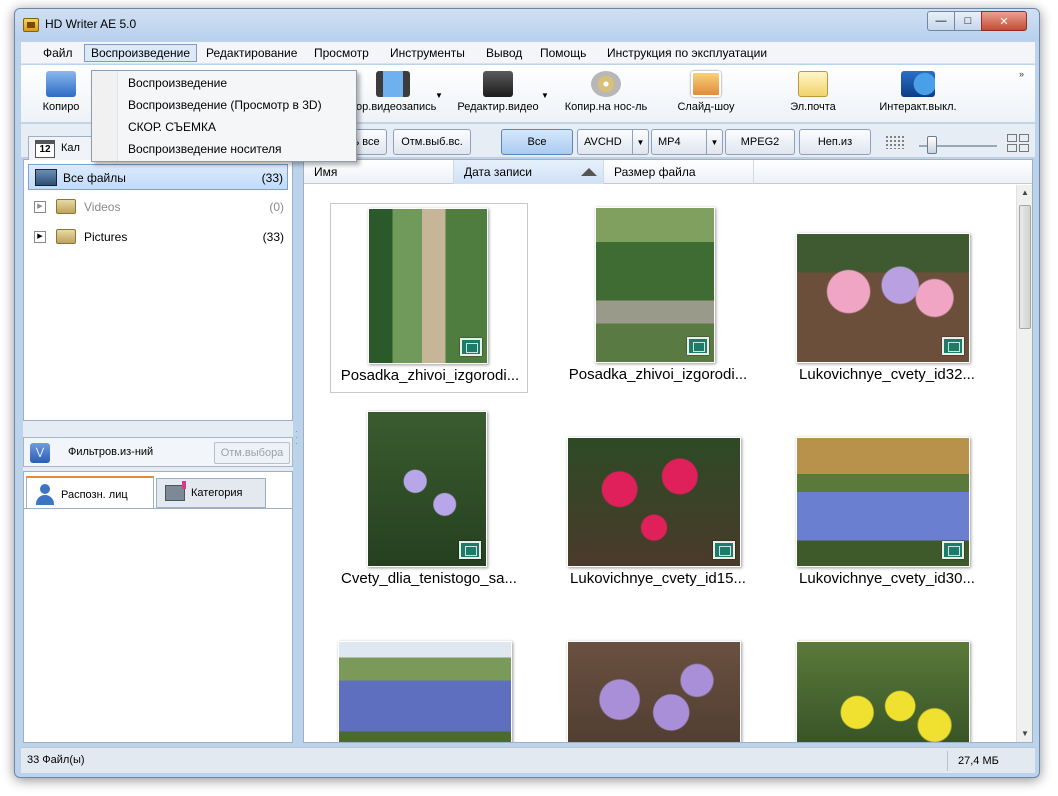 Image resolution: width=1058 pixels, height=796 pixels. What do you see at coordinates (813, 92) in the screenshot?
I see `email-tool: Эл.почта` at bounding box center [813, 92].